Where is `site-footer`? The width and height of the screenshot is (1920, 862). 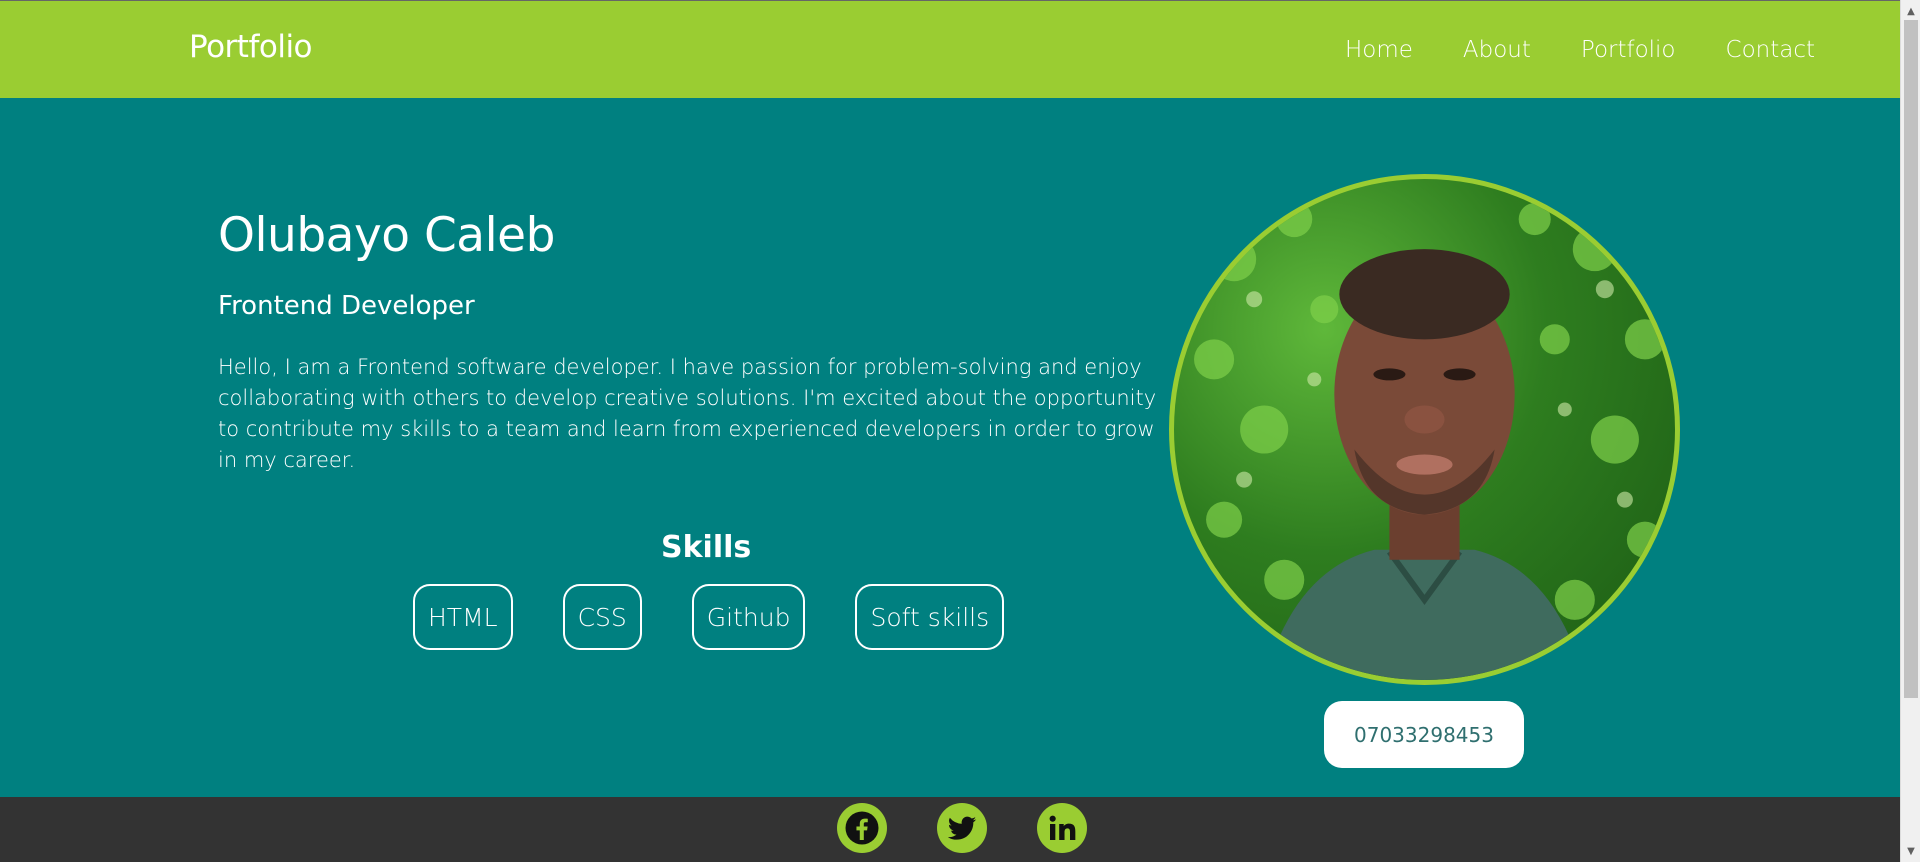
site-footer is located at coordinates (950, 829).